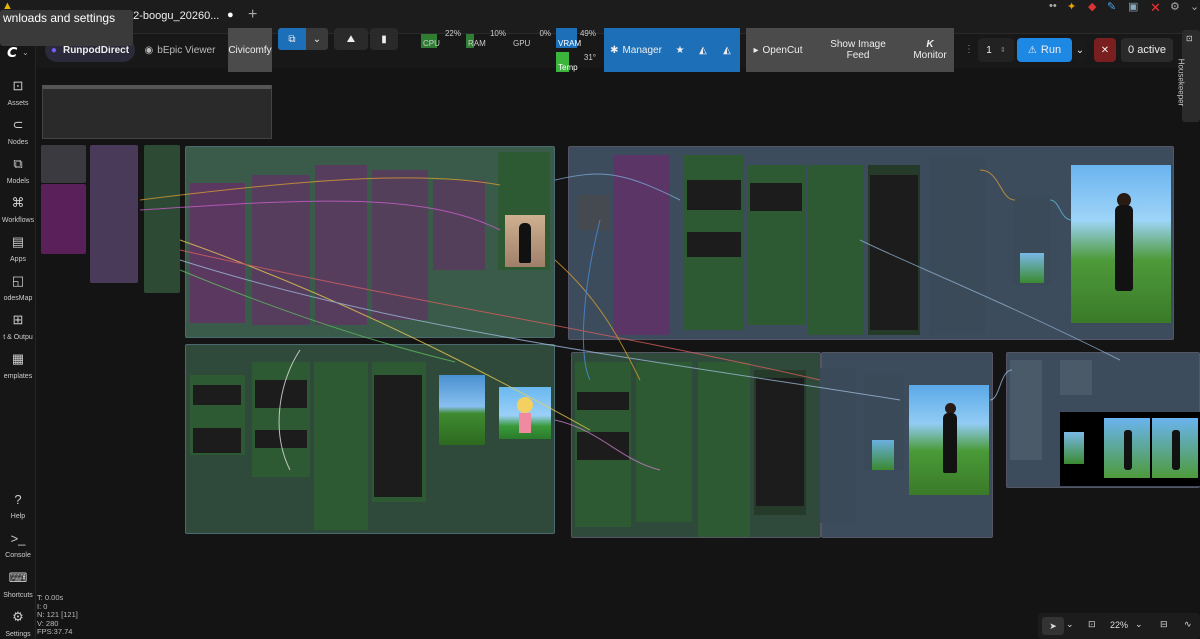  What do you see at coordinates (18, 241) in the screenshot?
I see `apps-icon: ▤` at bounding box center [18, 241].